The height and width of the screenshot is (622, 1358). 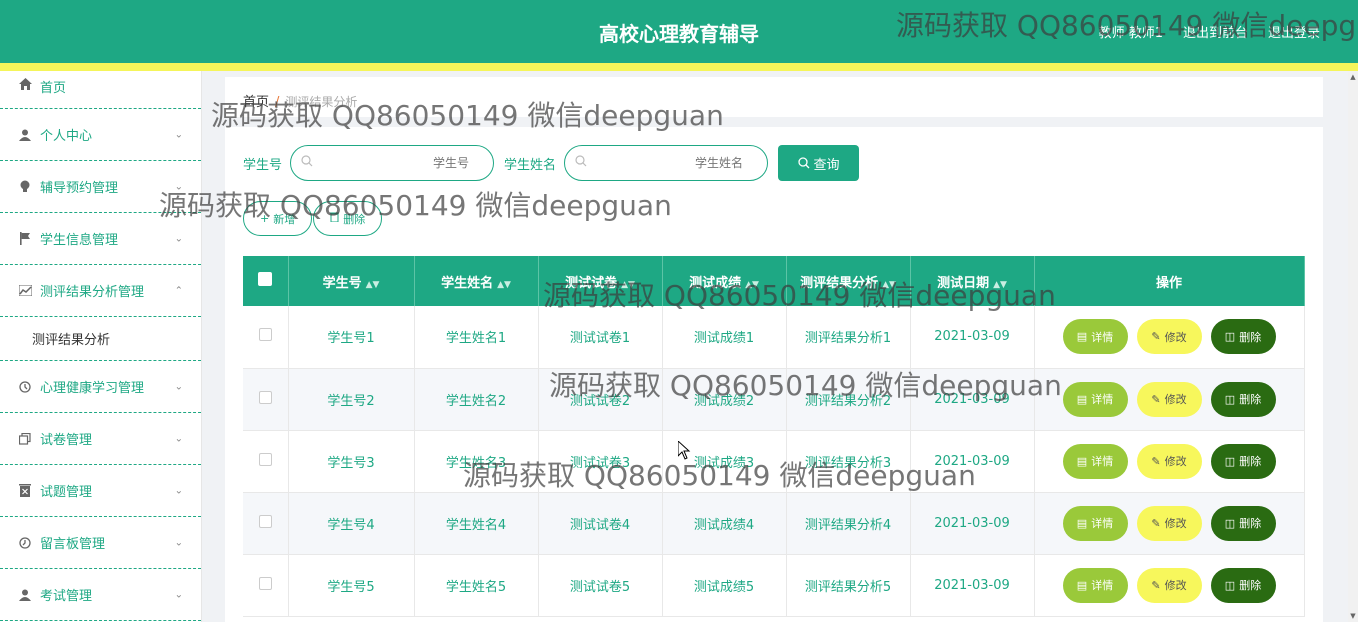 I want to click on sidebar-item-question: 试题管理 ⌄, so click(x=100, y=491).